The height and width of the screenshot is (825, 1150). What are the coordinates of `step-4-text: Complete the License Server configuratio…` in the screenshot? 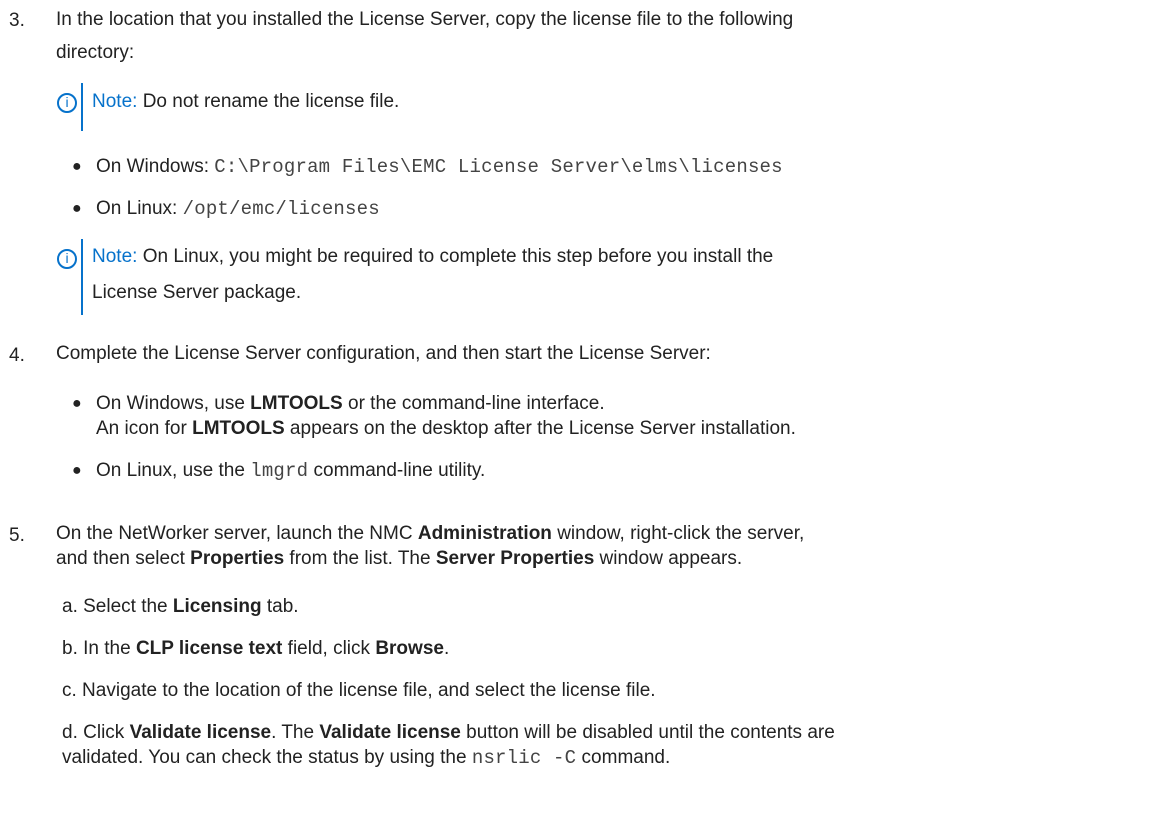 It's located at (383, 353).